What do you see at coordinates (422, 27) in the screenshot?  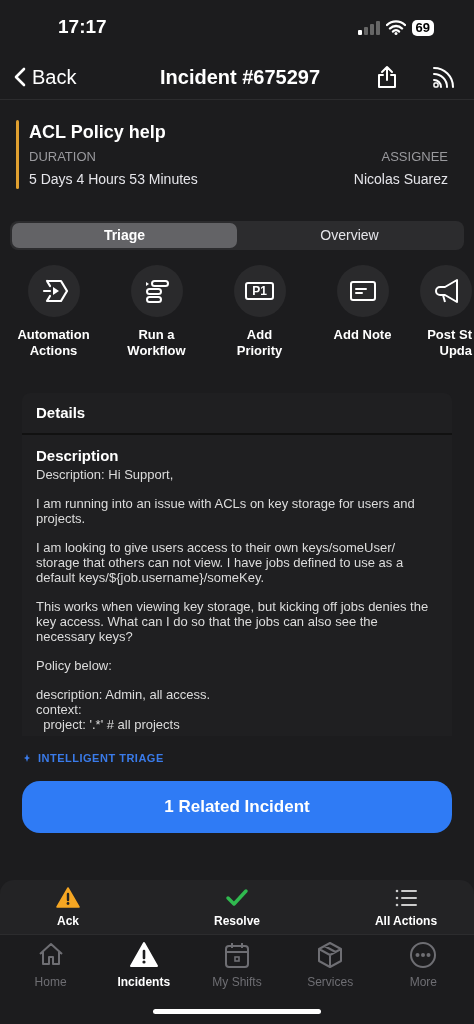 I see `battery-indicator: 69` at bounding box center [422, 27].